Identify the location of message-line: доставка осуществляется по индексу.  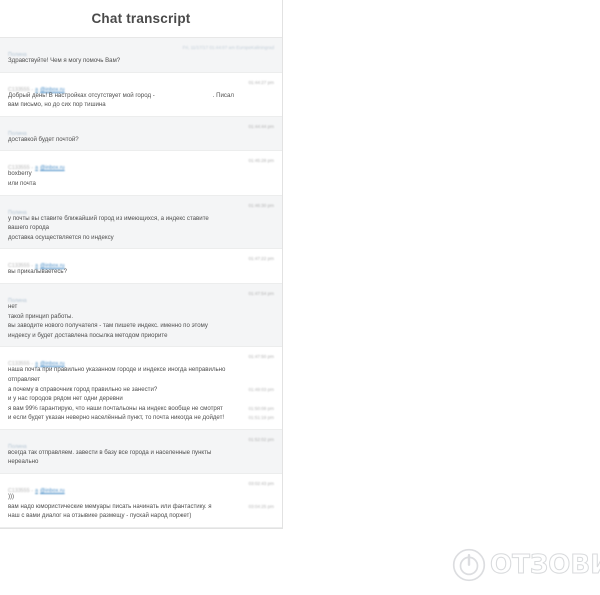
(141, 238).